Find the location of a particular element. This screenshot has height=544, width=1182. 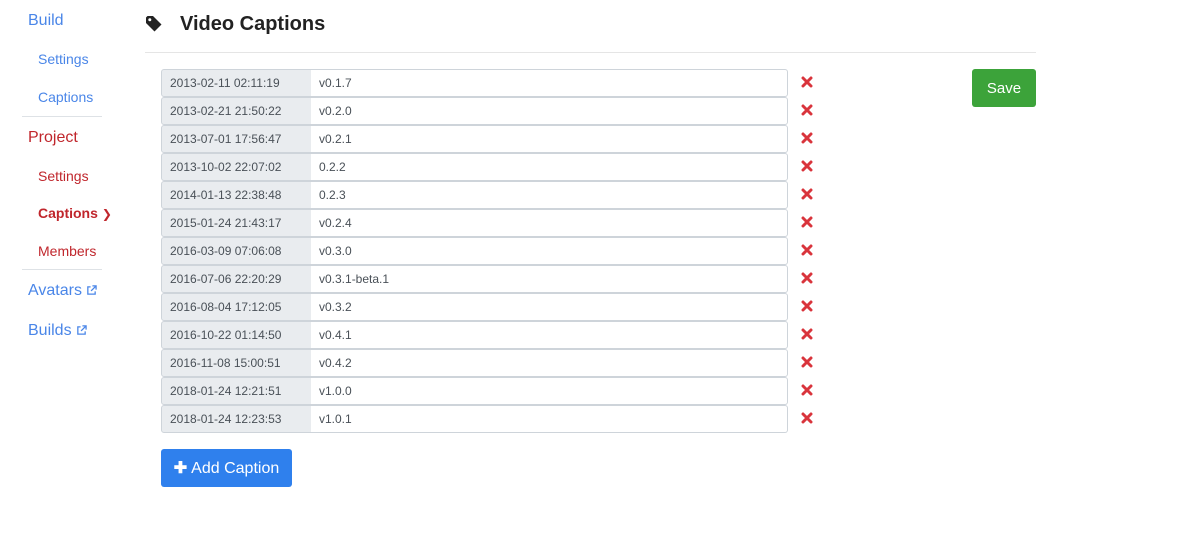

sidebar-avatars-label: Avatars is located at coordinates (55, 290).